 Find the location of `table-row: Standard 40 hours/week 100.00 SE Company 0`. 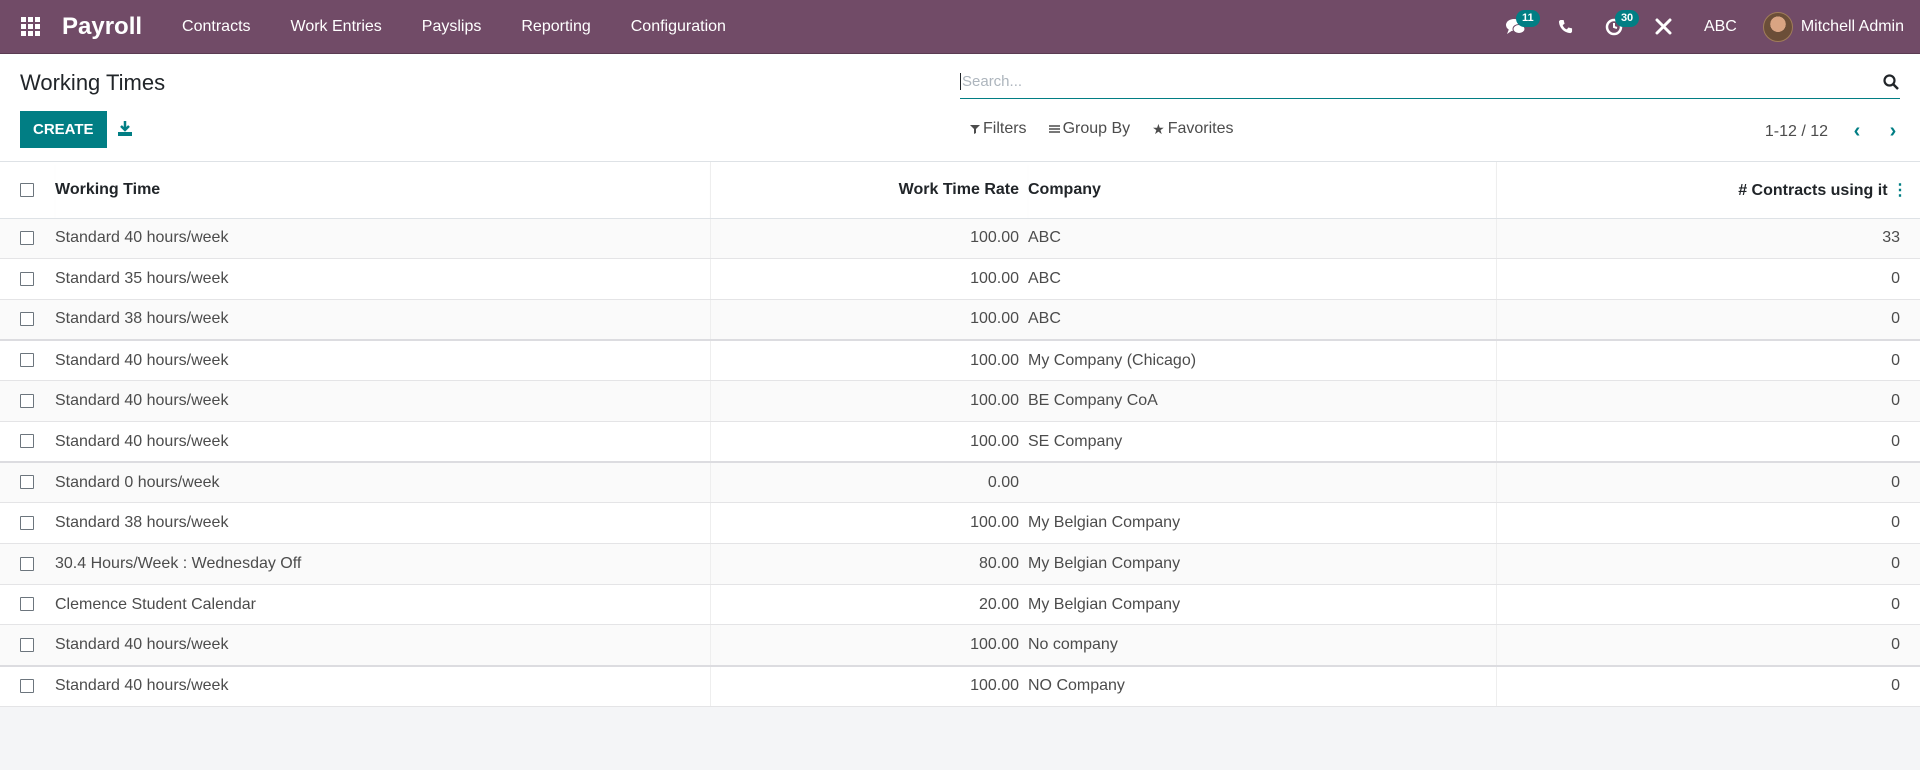

table-row: Standard 40 hours/week 100.00 SE Company 0 is located at coordinates (960, 442).